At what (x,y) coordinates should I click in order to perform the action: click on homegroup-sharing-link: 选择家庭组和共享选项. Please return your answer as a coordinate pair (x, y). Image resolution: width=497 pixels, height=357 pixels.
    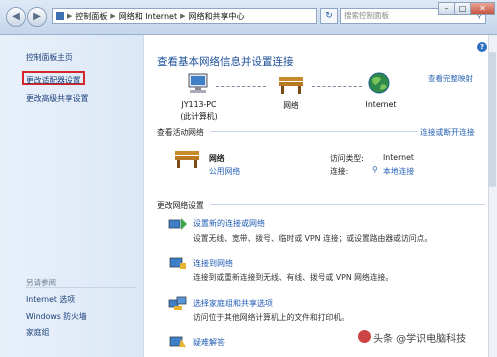
    Looking at the image, I should click on (233, 303).